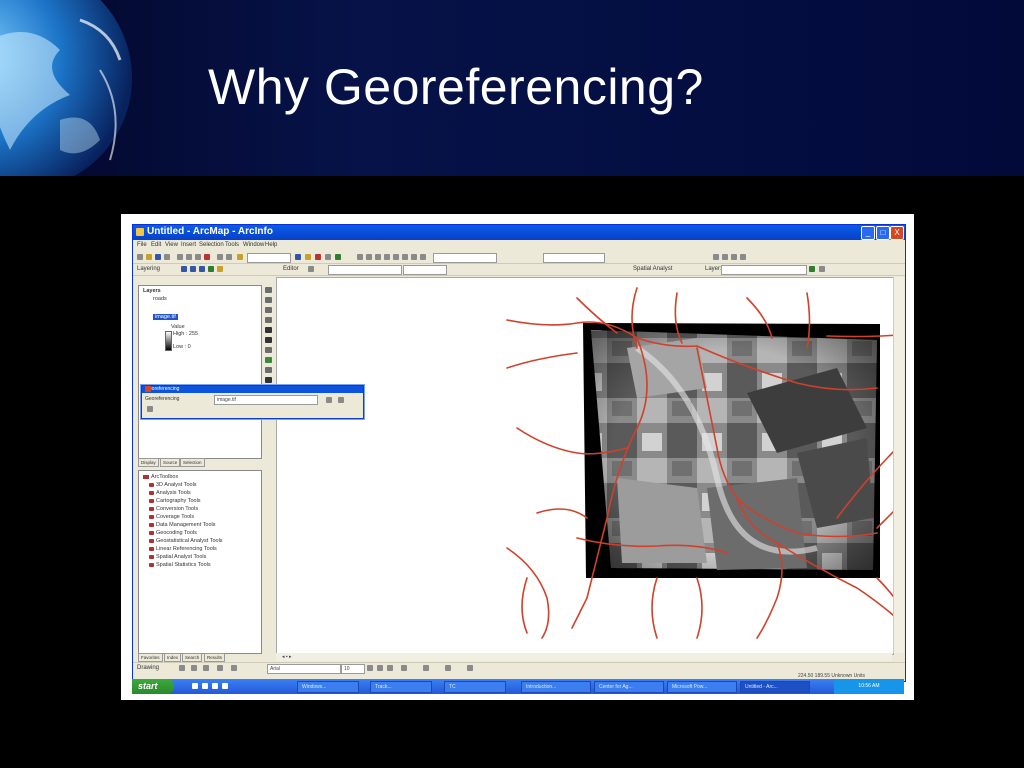 The height and width of the screenshot is (768, 1024). What do you see at coordinates (414, 257) in the screenshot?
I see `select-features-icon` at bounding box center [414, 257].